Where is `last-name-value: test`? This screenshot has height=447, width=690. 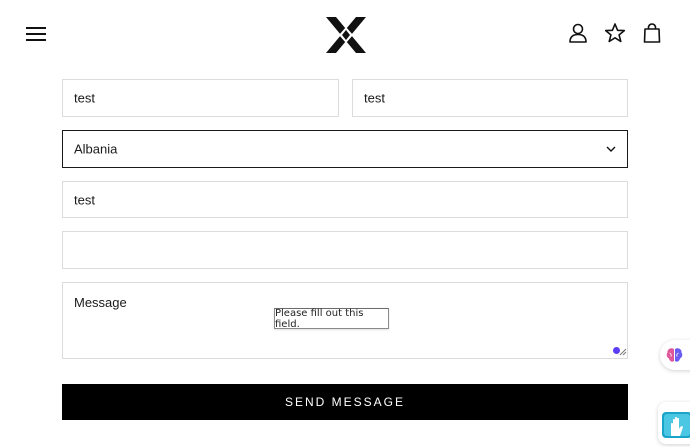 last-name-value: test is located at coordinates (374, 98).